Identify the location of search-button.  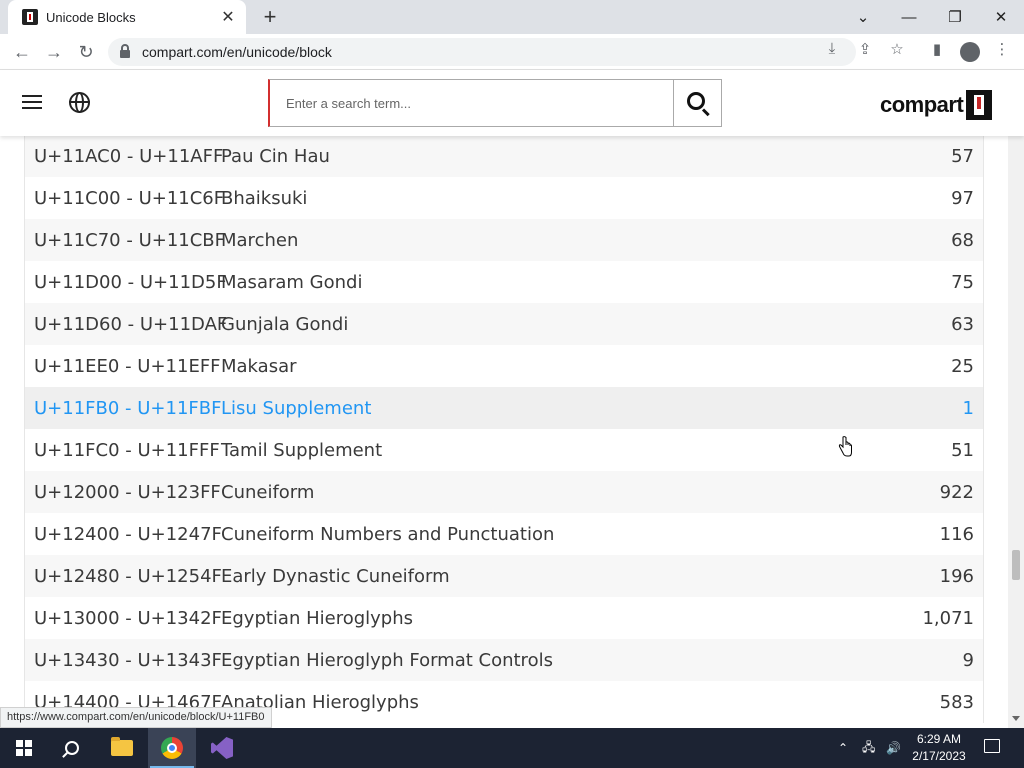
(697, 103).